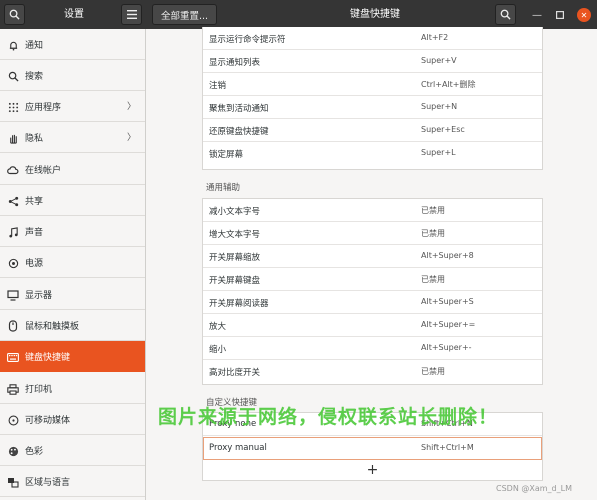 This screenshot has height=500, width=597. Describe the element at coordinates (239, 304) in the screenshot. I see `shortcut-name: 开关屏幕阅读器` at that location.